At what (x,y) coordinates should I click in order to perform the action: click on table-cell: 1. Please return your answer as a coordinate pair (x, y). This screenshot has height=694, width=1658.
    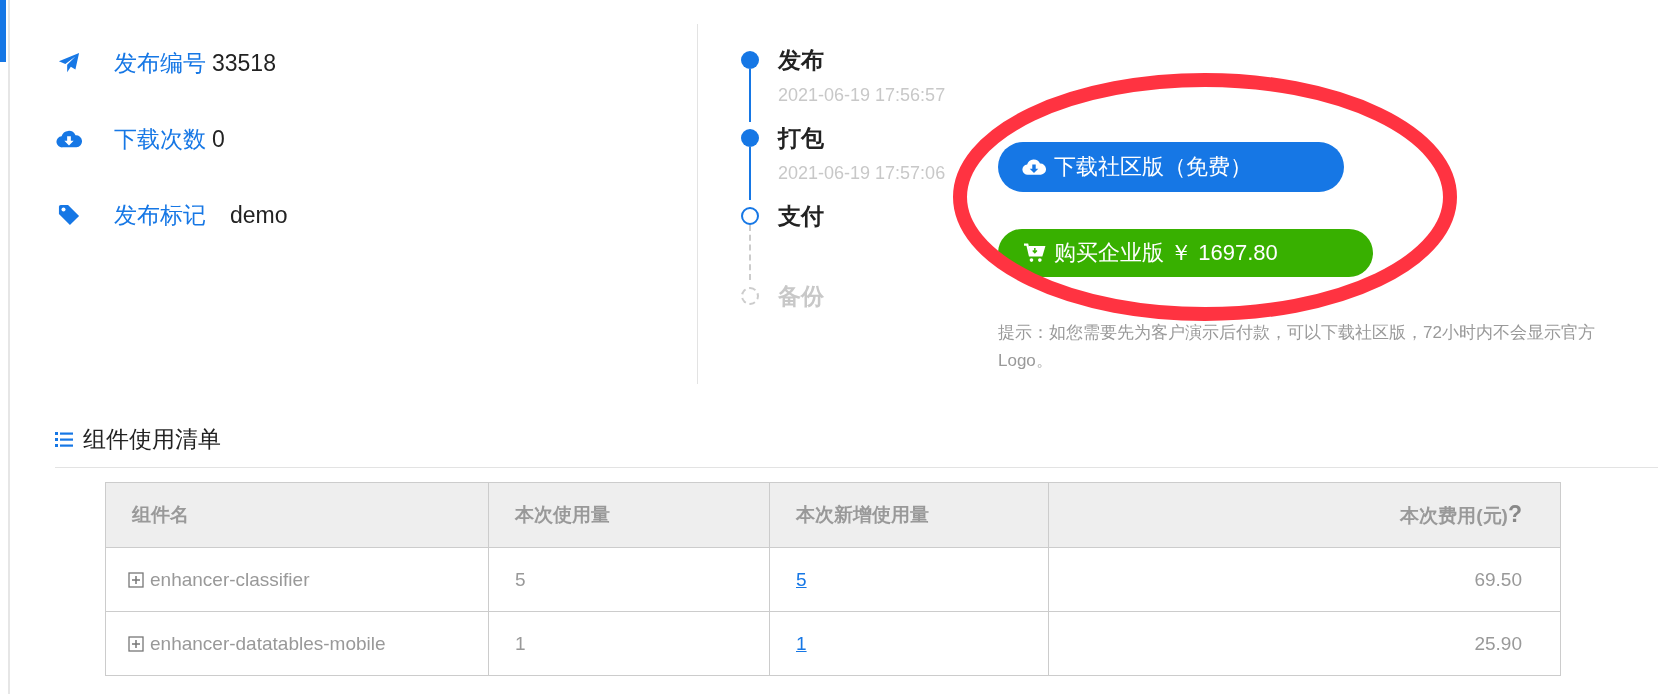
    Looking at the image, I should click on (629, 643).